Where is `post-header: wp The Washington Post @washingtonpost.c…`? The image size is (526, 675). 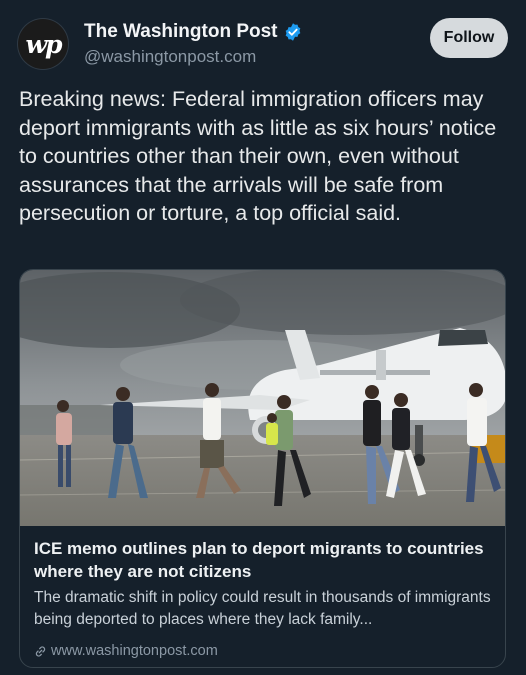 post-header: wp The Washington Post @washingtonpost.c… is located at coordinates (263, 44).